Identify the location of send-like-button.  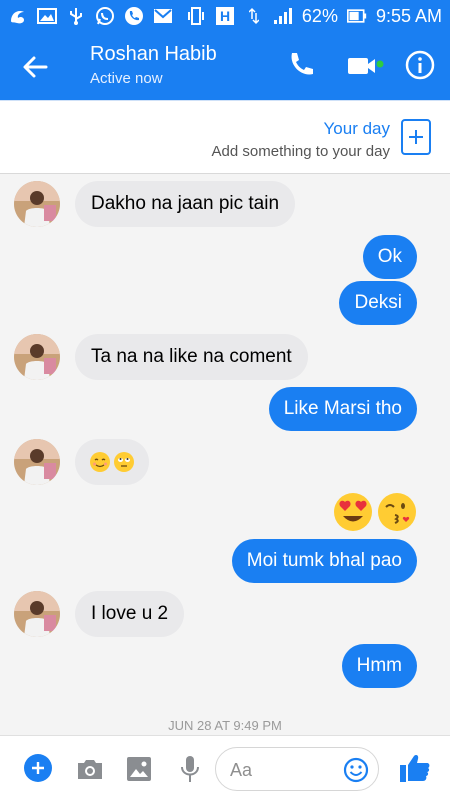
(415, 768).